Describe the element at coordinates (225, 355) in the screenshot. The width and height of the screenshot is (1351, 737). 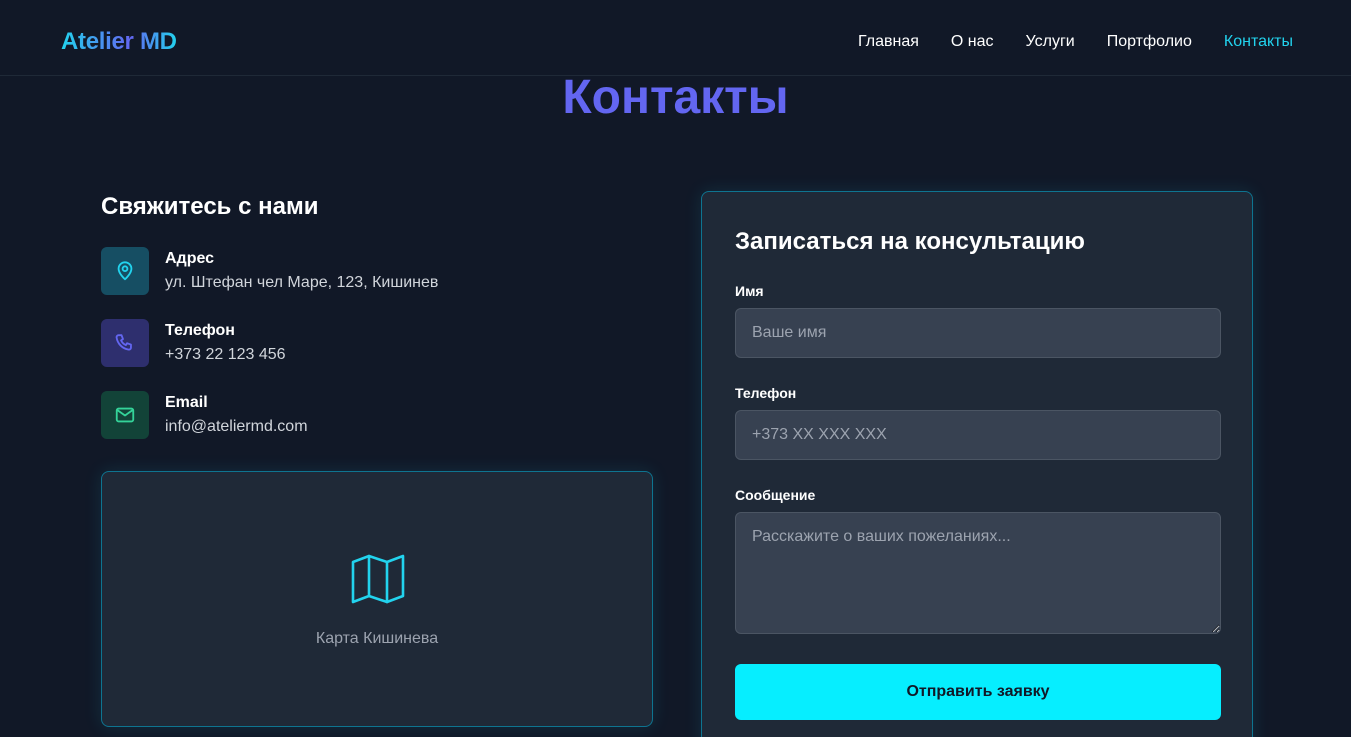
I see `contact-value-phone: +373 22 123 456` at that location.